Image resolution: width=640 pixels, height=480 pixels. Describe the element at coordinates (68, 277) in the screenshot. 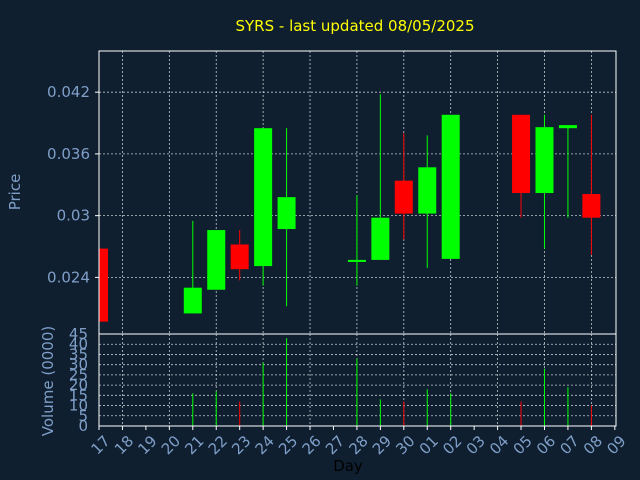

I see `price-y-tick-label: 0.024` at that location.